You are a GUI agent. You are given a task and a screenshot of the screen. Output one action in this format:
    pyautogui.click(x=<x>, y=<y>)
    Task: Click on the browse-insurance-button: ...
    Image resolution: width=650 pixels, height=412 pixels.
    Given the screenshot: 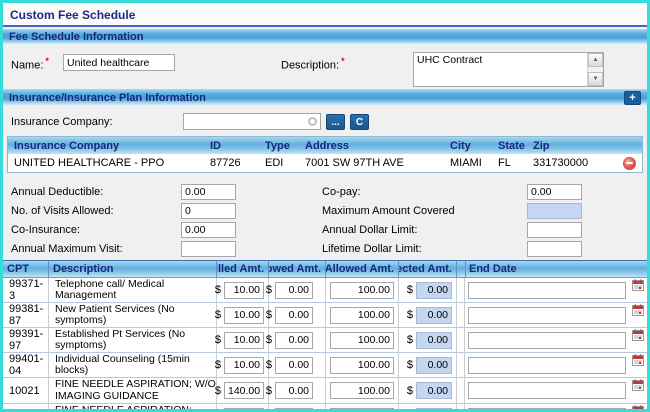 What is the action you would take?
    pyautogui.click(x=335, y=121)
    